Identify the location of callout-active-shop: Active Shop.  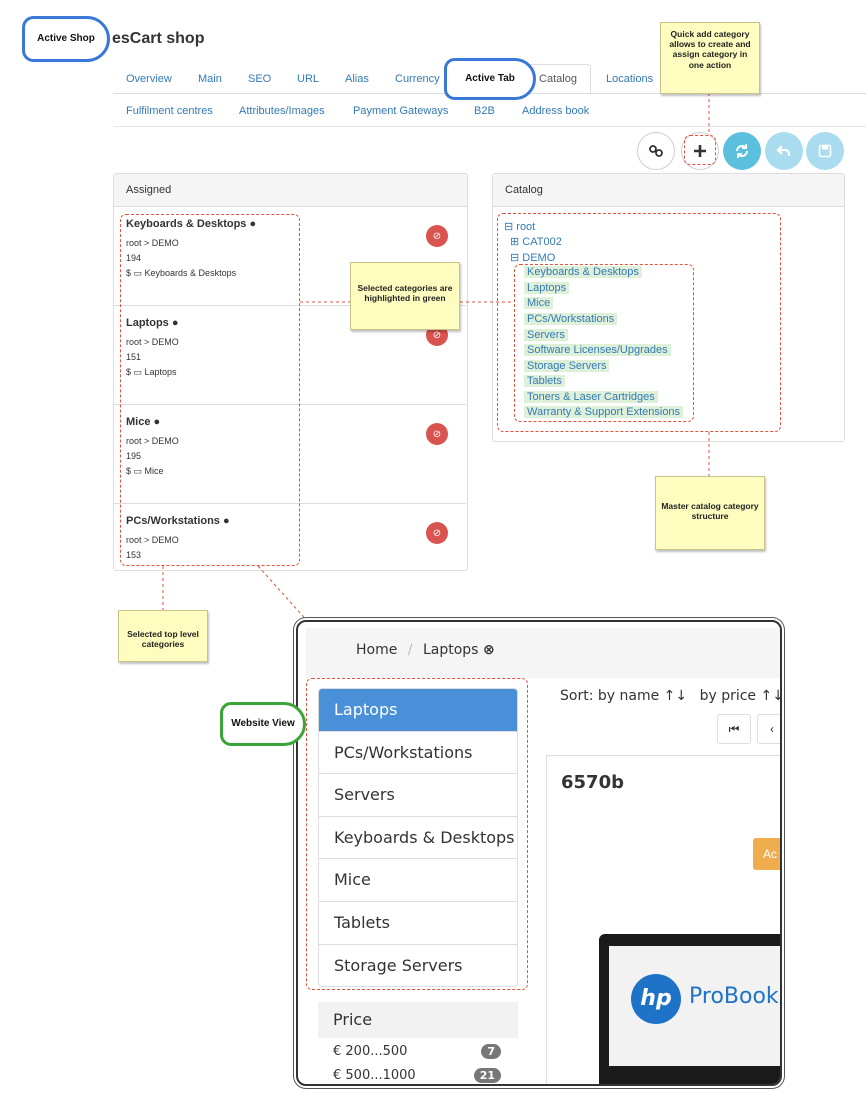
(66, 39).